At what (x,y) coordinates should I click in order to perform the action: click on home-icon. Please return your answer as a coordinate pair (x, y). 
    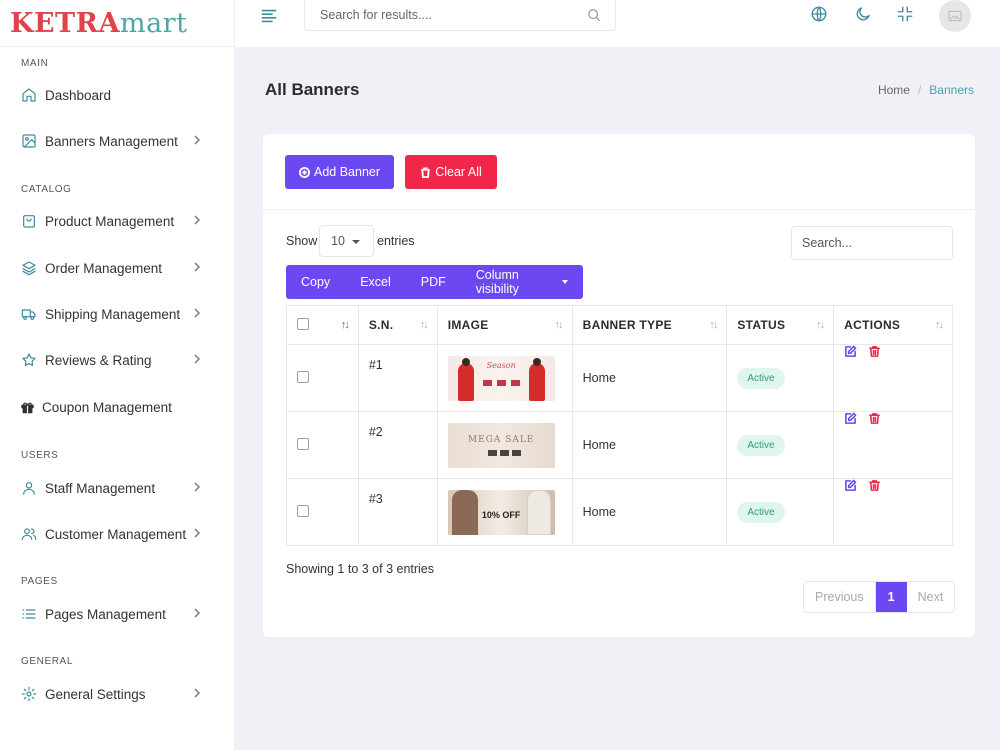
    Looking at the image, I should click on (29, 95).